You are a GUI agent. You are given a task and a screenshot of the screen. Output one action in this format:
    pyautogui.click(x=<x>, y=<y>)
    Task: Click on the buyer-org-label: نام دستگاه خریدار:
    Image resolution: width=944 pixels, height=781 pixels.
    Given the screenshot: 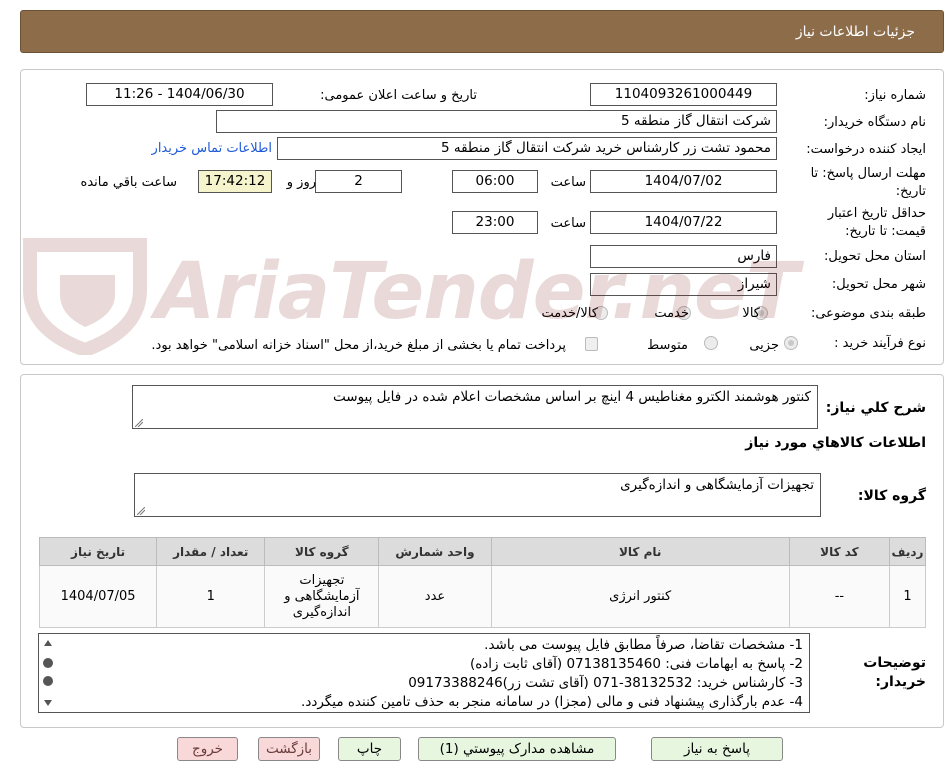 What is the action you would take?
    pyautogui.click(x=874, y=122)
    